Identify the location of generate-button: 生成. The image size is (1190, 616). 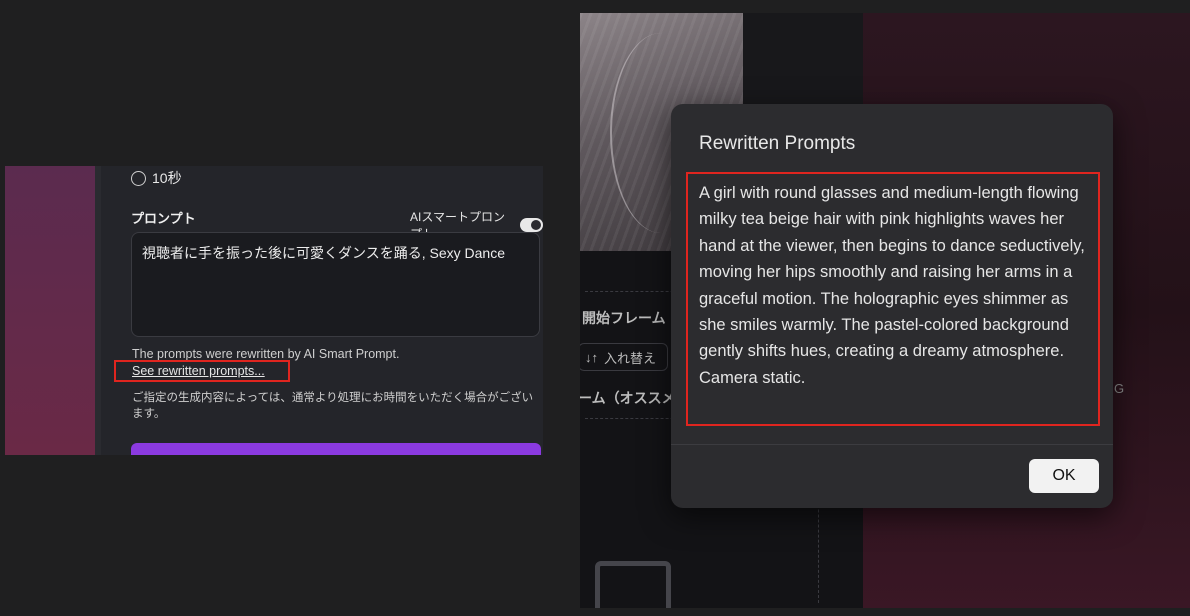
(336, 449).